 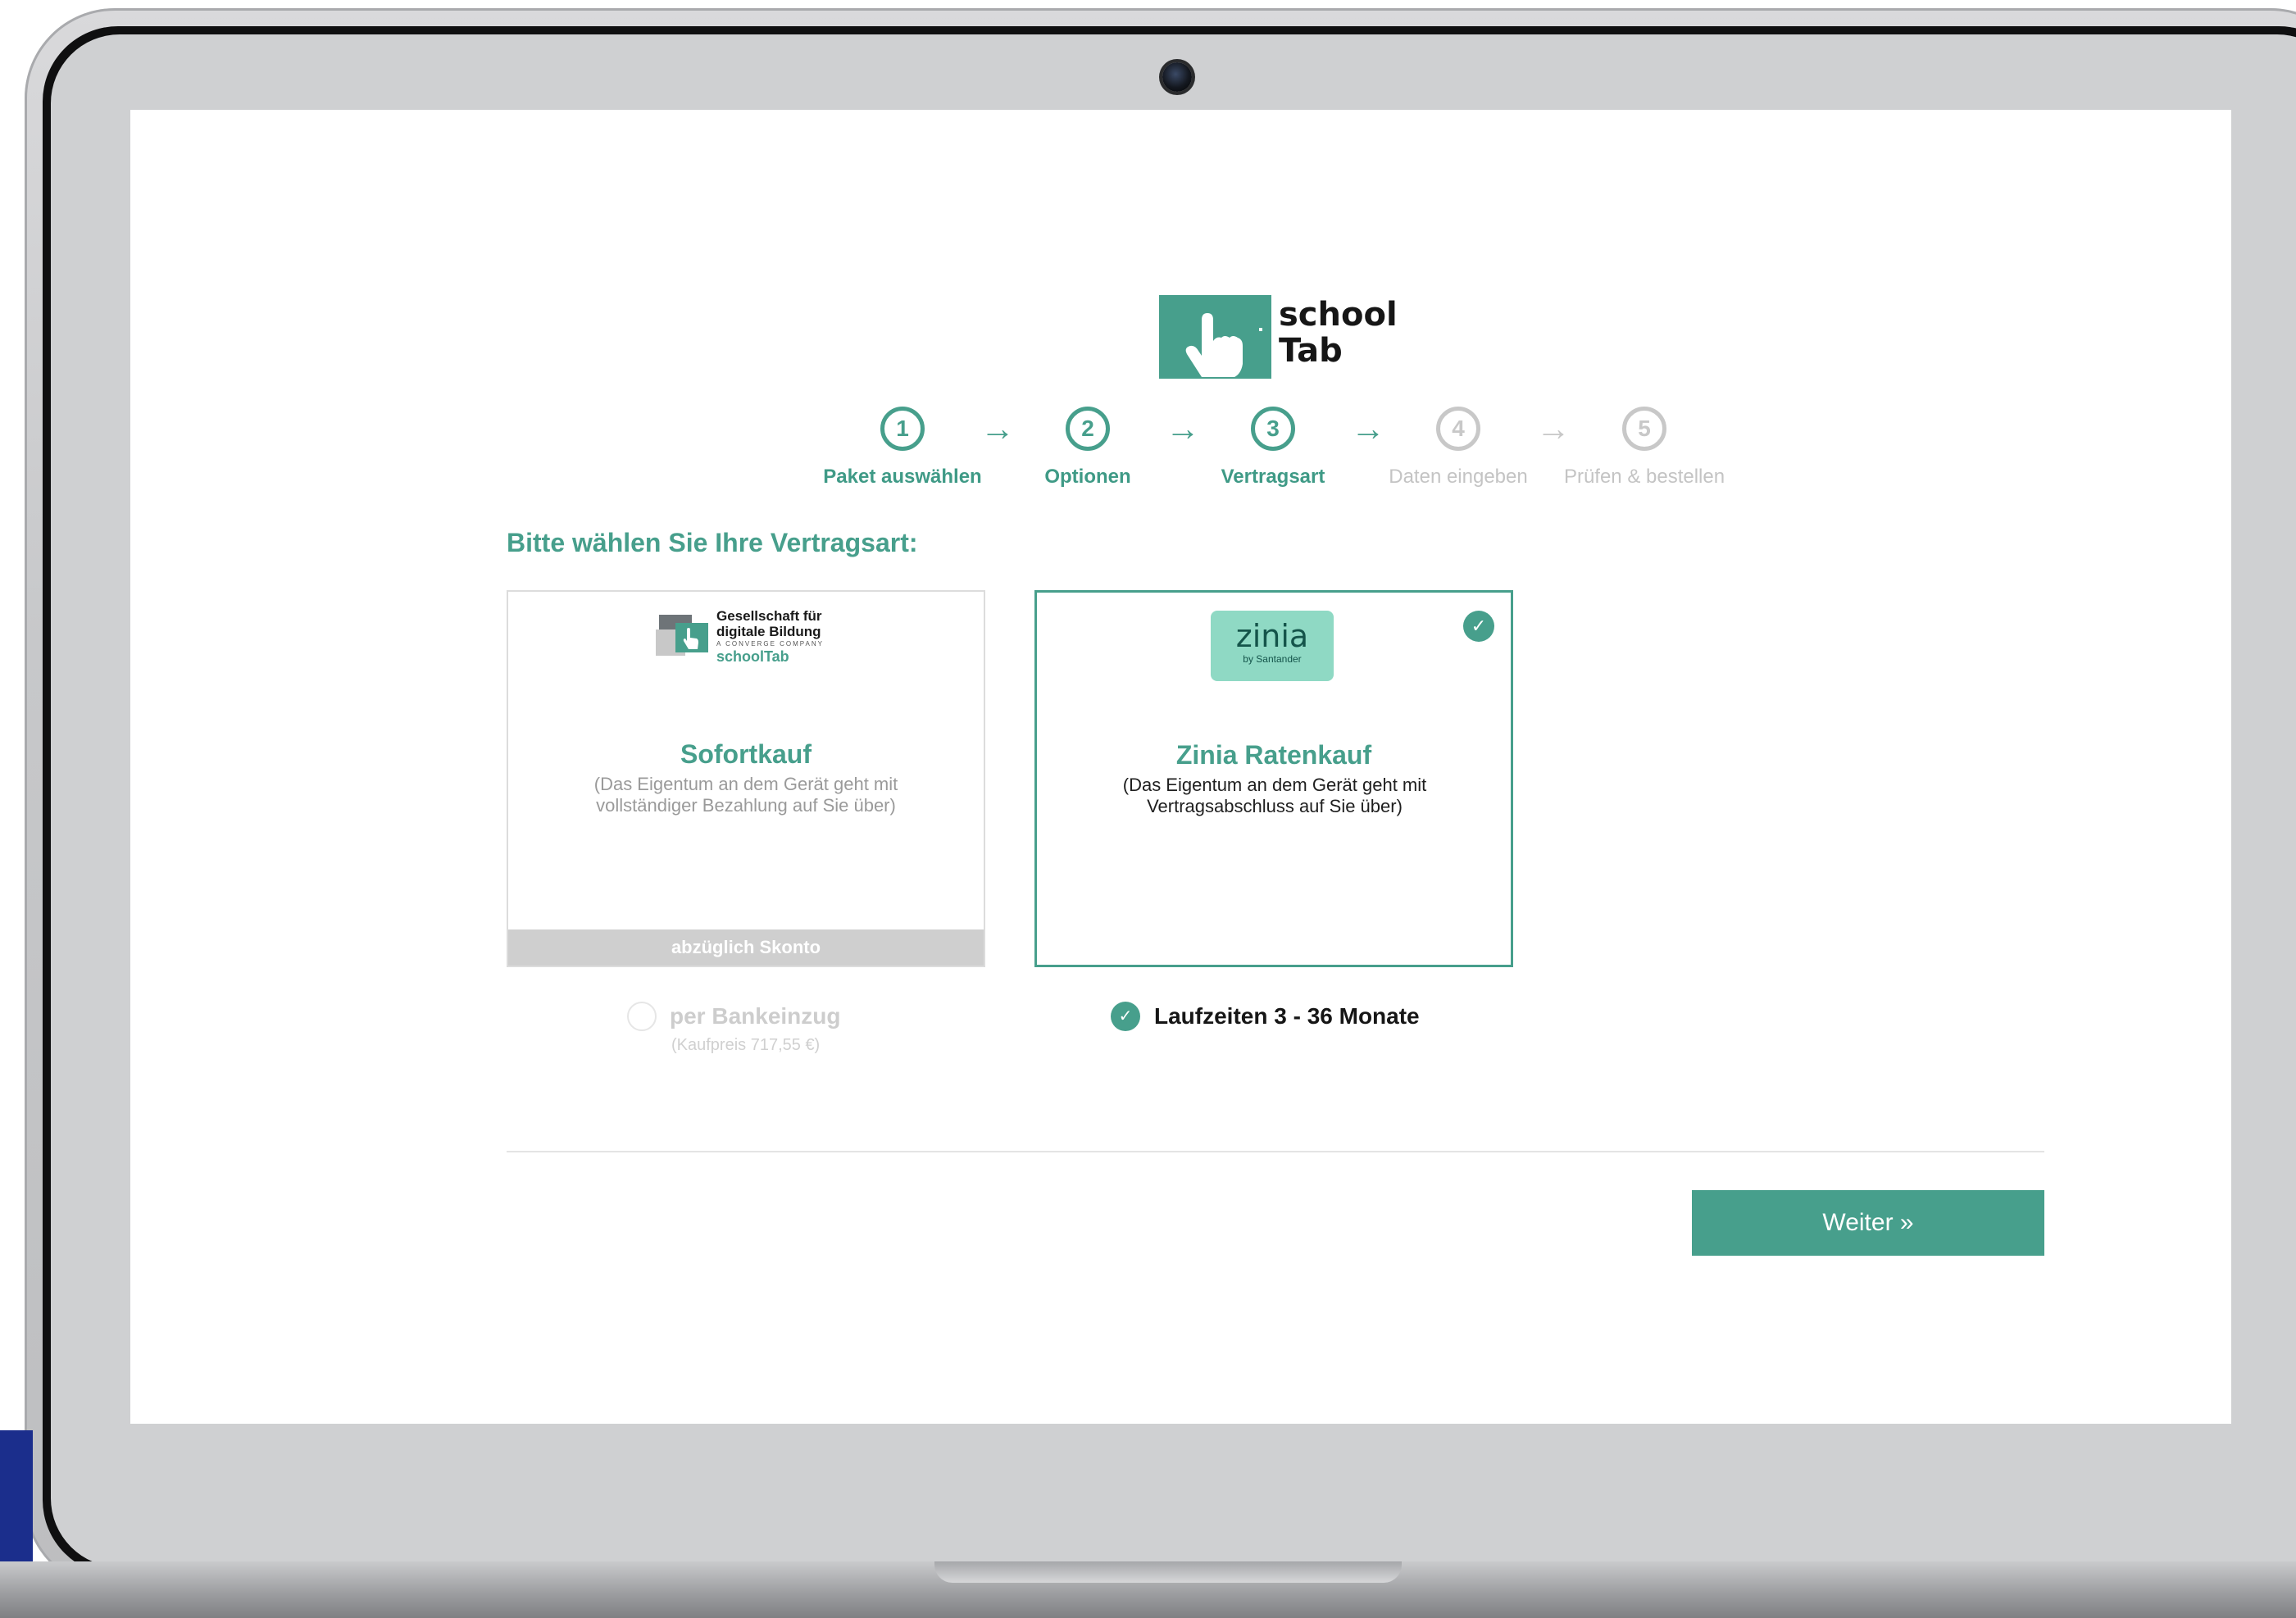 What do you see at coordinates (1275, 806) in the screenshot?
I see `card-desc-line-2: Vertragsabschluss auf Sie über)` at bounding box center [1275, 806].